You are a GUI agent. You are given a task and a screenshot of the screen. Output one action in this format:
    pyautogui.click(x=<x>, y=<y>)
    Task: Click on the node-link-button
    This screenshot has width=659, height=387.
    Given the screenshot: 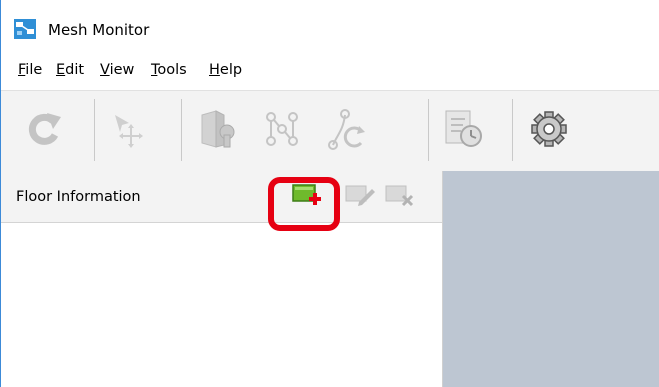 What is the action you would take?
    pyautogui.click(x=282, y=129)
    